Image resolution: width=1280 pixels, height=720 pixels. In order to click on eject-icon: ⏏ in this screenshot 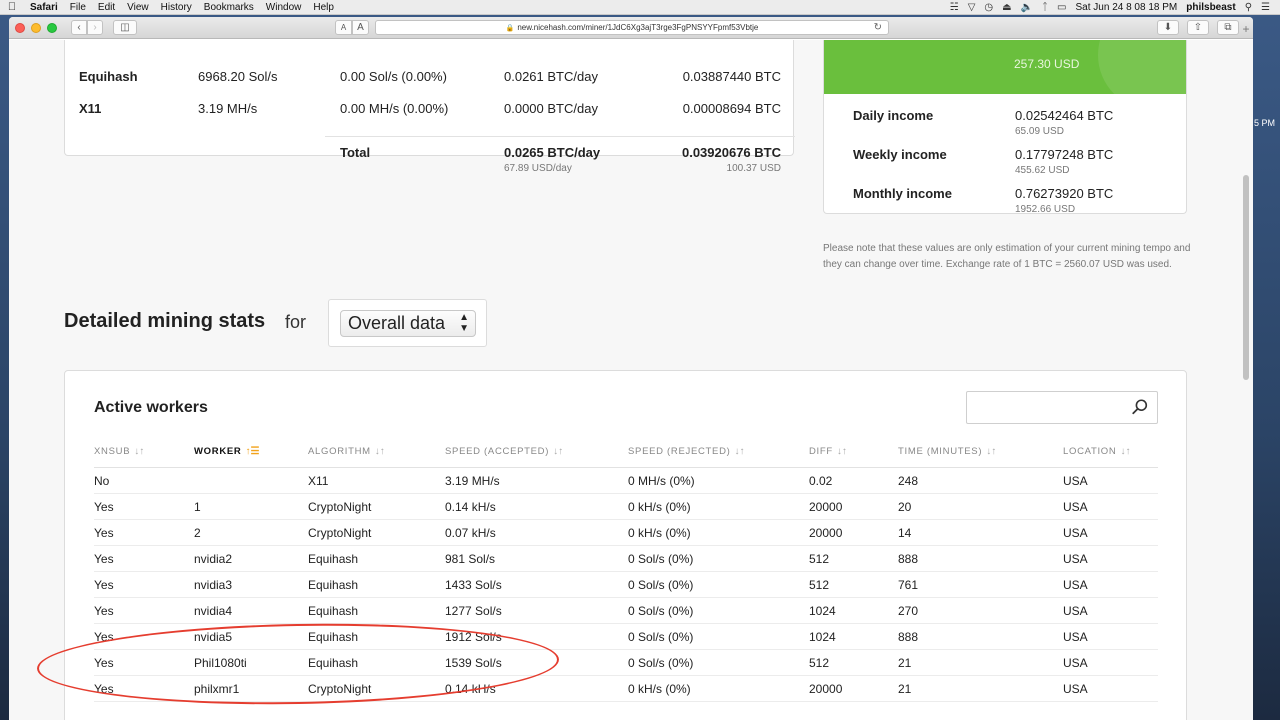, I will do `click(1006, 7)`.